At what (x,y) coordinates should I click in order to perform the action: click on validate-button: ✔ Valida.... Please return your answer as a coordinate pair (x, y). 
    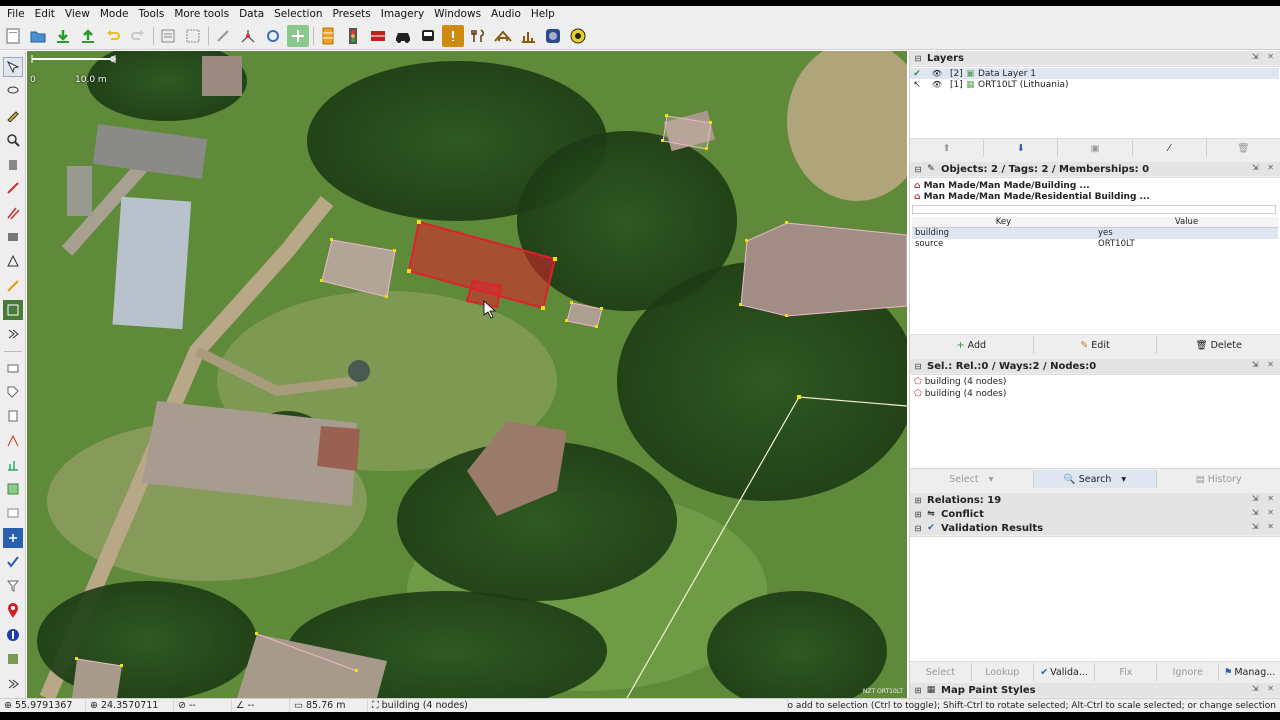
    Looking at the image, I should click on (1065, 672).